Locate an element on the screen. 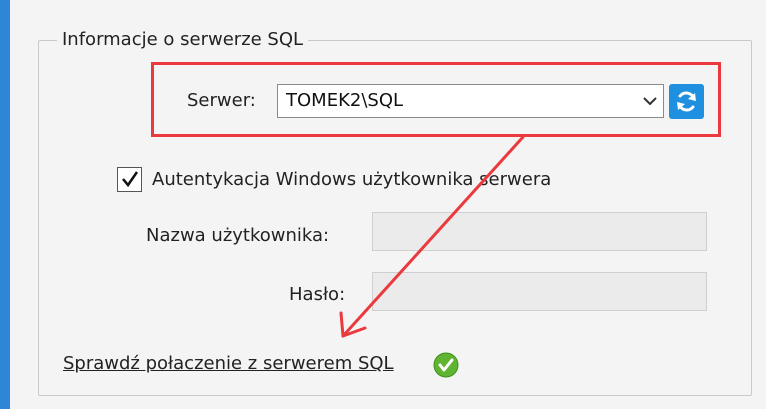 The height and width of the screenshot is (409, 766). username-label: Nazwa użytkownika: is located at coordinates (238, 235).